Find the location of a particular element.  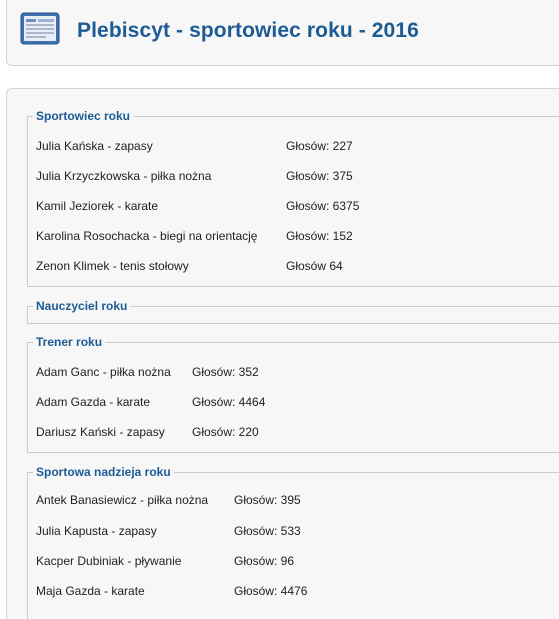

vote-count: Głosów: 6375 is located at coordinates (323, 206).